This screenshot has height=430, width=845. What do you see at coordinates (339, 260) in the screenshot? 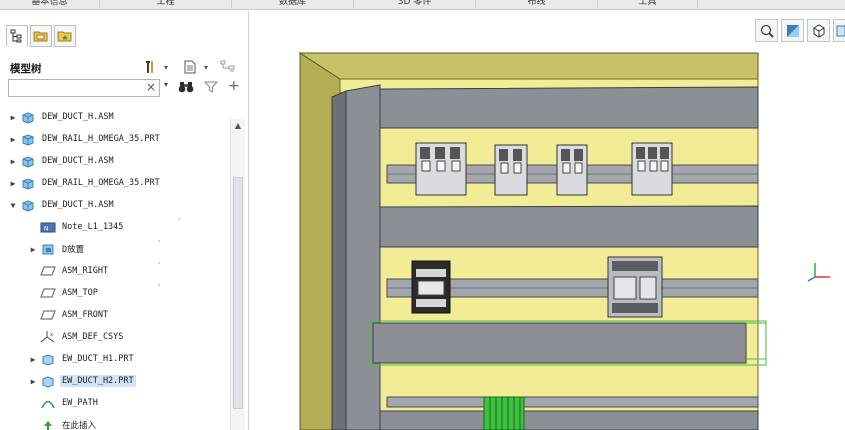
I see `vertical-wire-duct-side` at bounding box center [339, 260].